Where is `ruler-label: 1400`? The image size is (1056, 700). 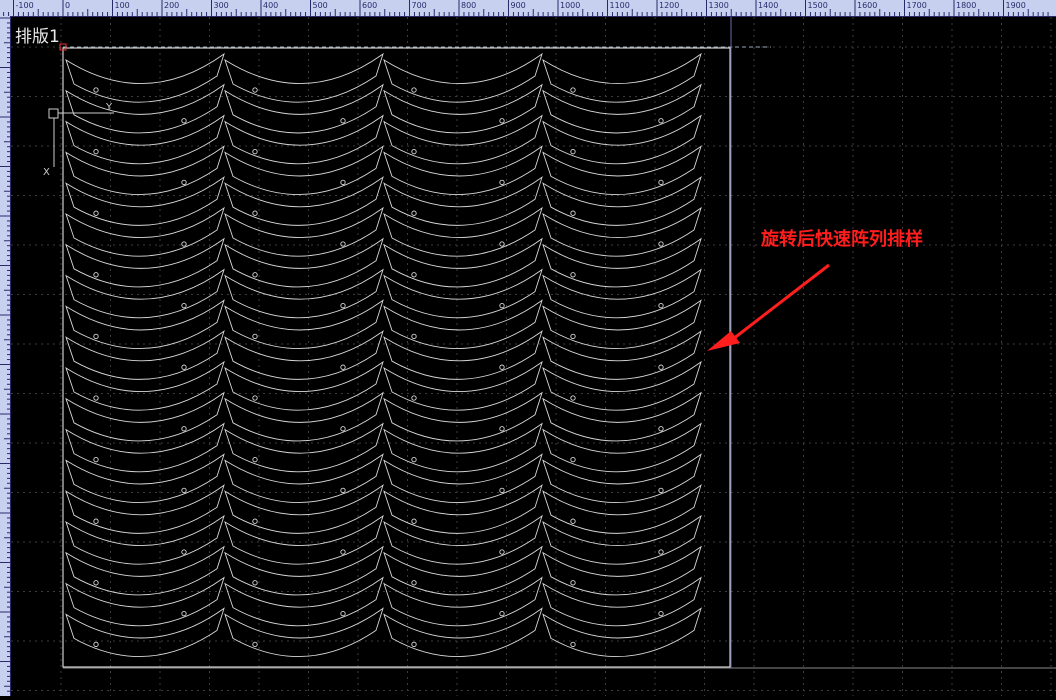
ruler-label: 1400 is located at coordinates (768, 5).